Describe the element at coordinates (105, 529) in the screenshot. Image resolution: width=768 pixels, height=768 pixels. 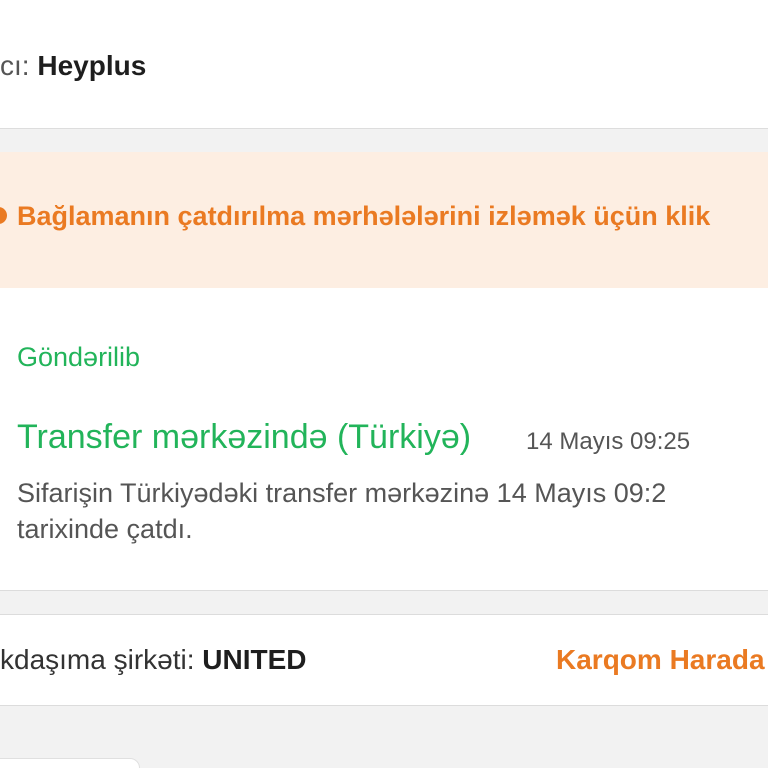
I see `event-description-line-2: tarixinde çatdı.` at that location.